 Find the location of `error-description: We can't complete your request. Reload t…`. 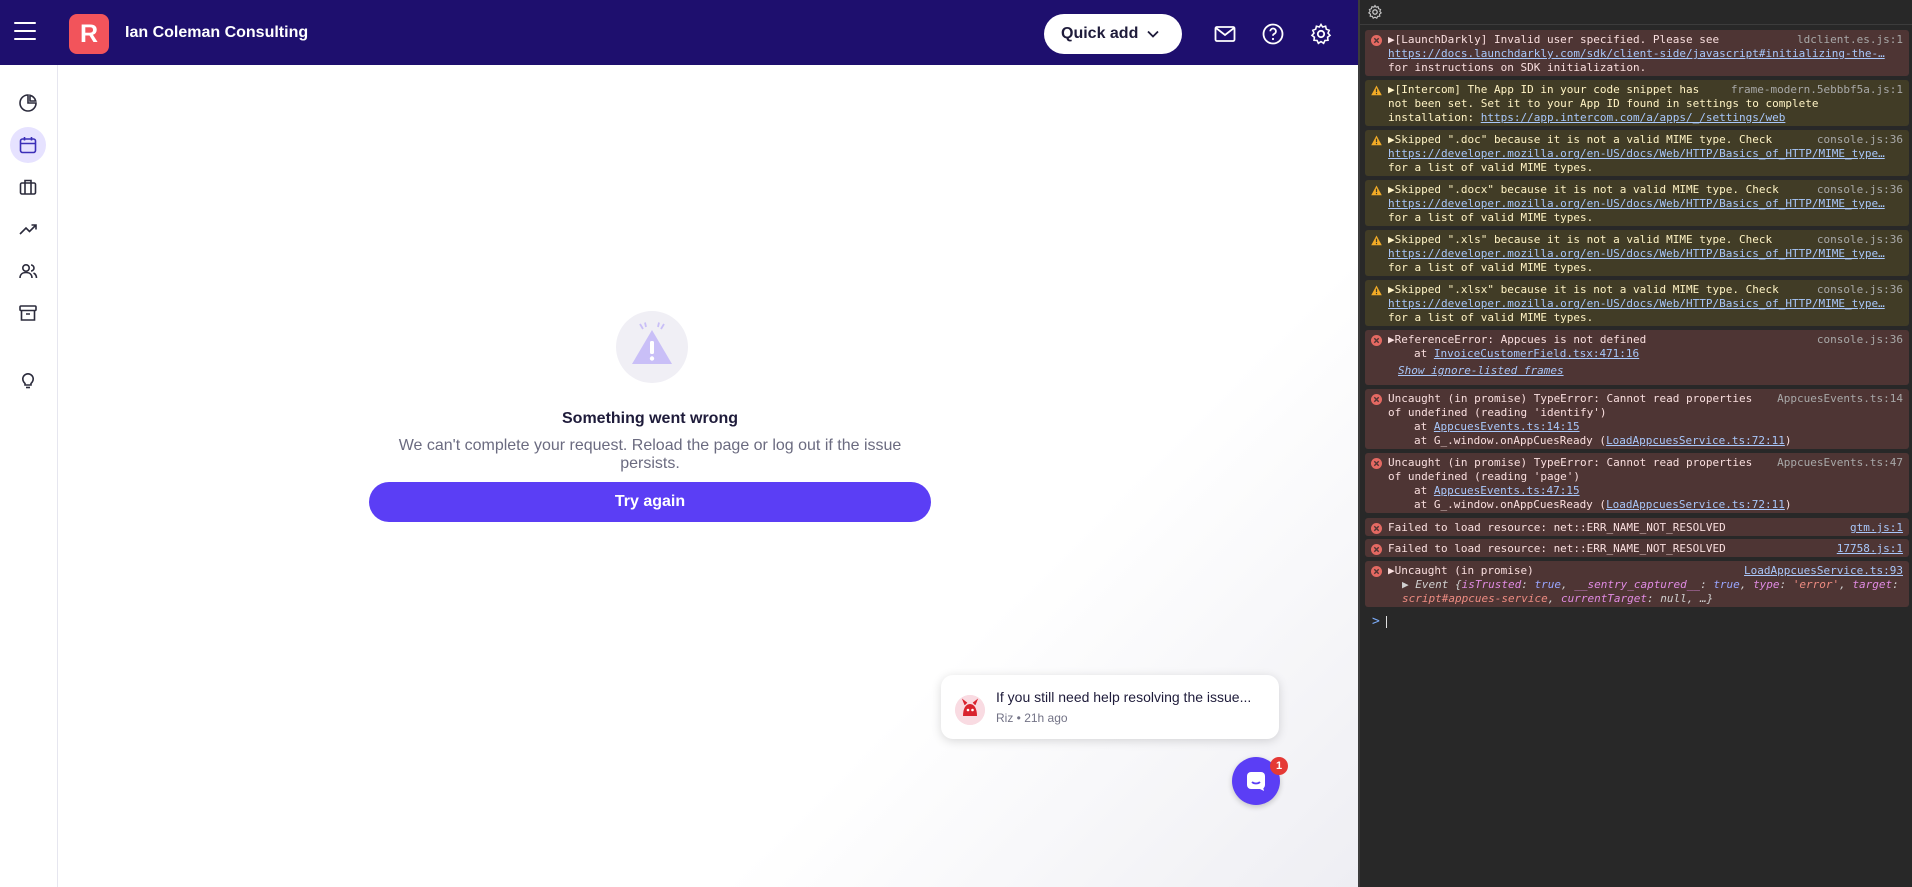

error-description: We can't complete your request. Reload t… is located at coordinates (650, 454).